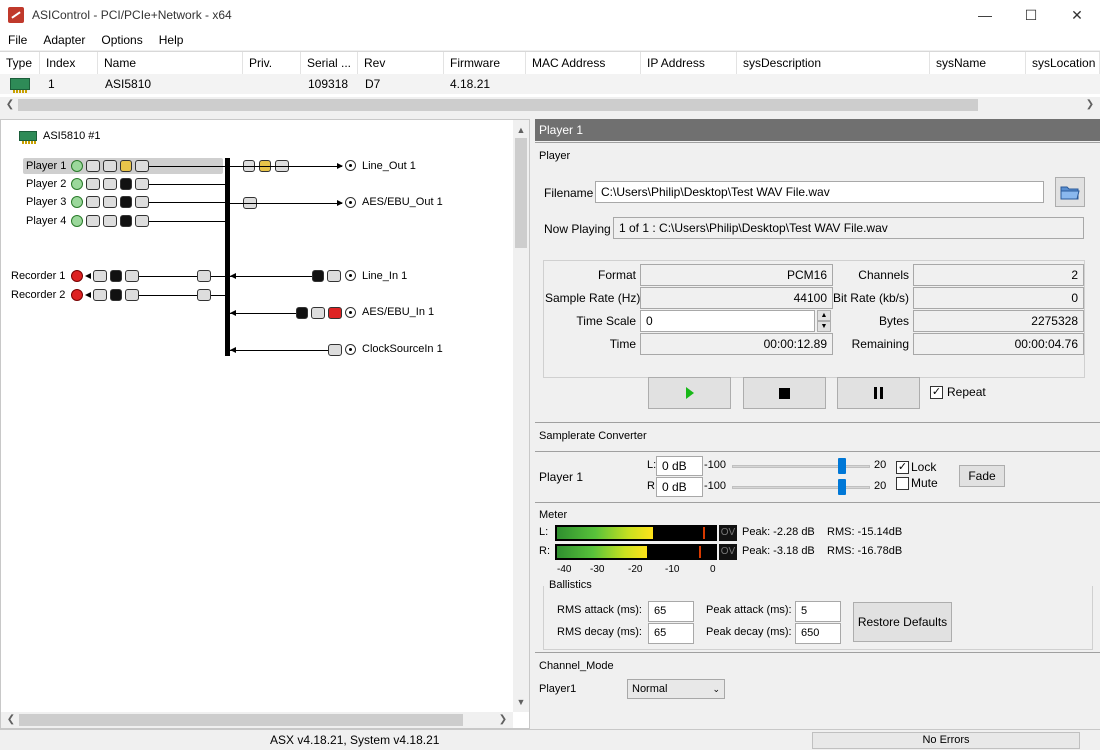 The image size is (1100, 750). Describe the element at coordinates (171, 40) in the screenshot. I see `menu-help: Help` at that location.